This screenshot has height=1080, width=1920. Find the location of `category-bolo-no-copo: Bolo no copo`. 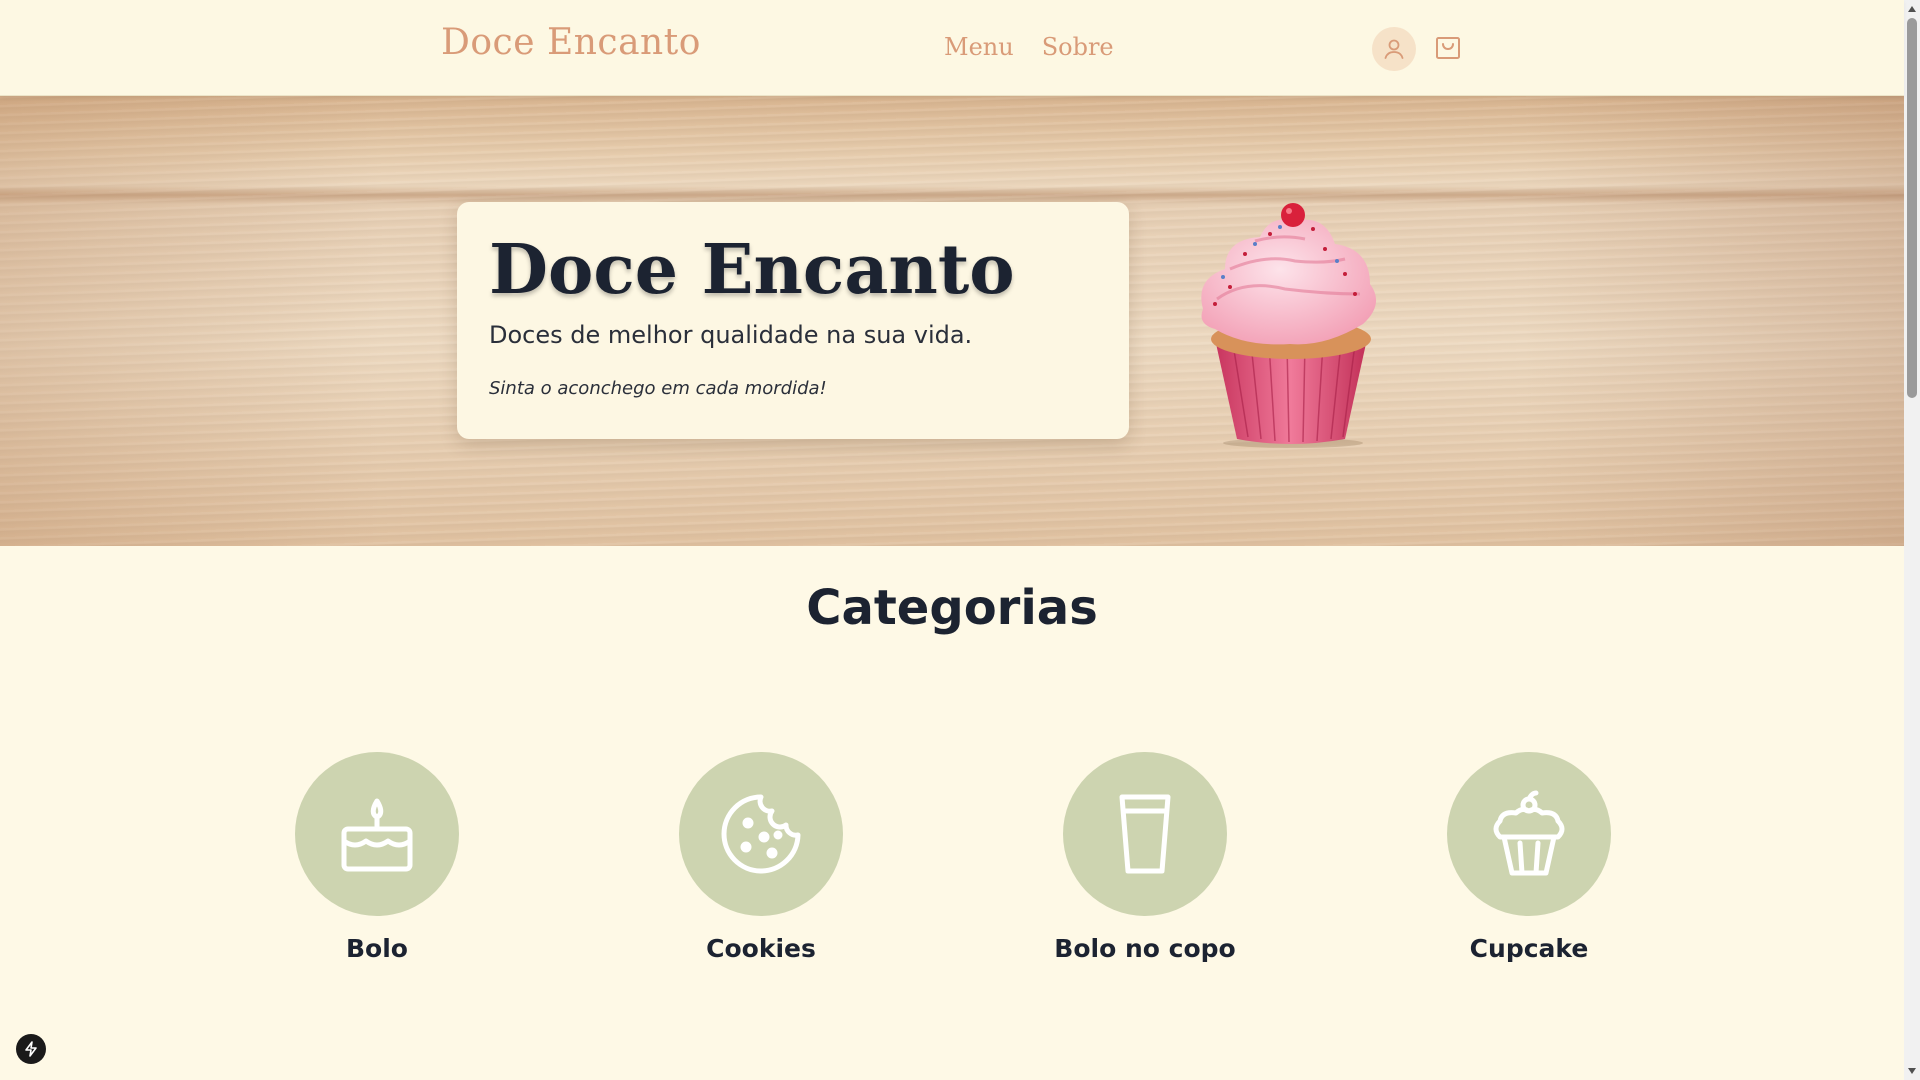

category-bolo-no-copo: Bolo no copo is located at coordinates (1145, 857).